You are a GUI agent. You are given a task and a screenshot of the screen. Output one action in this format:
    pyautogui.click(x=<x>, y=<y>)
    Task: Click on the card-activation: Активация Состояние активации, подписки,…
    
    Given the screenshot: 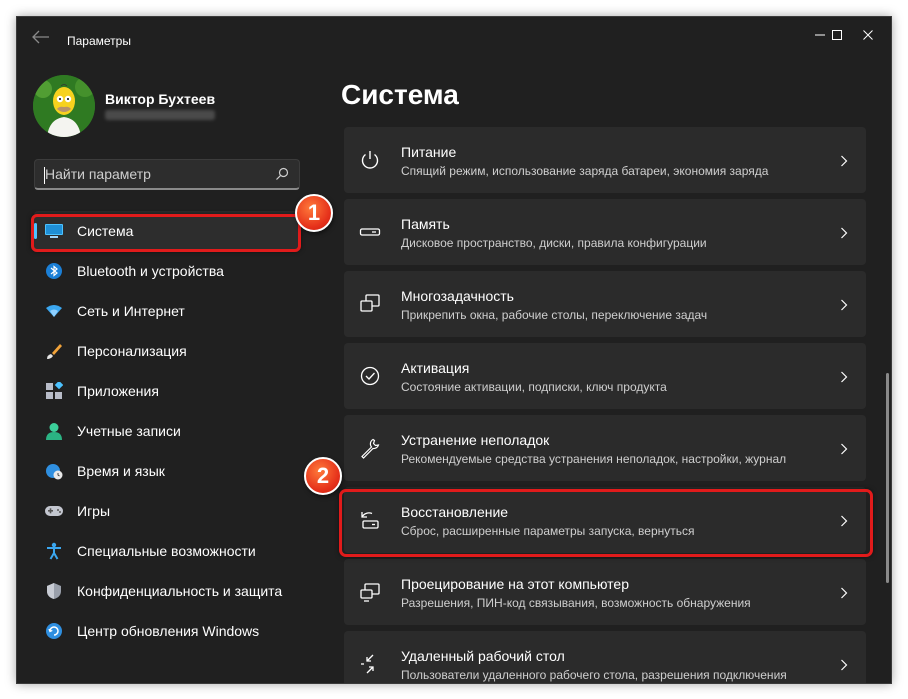 What is the action you would take?
    pyautogui.click(x=605, y=376)
    